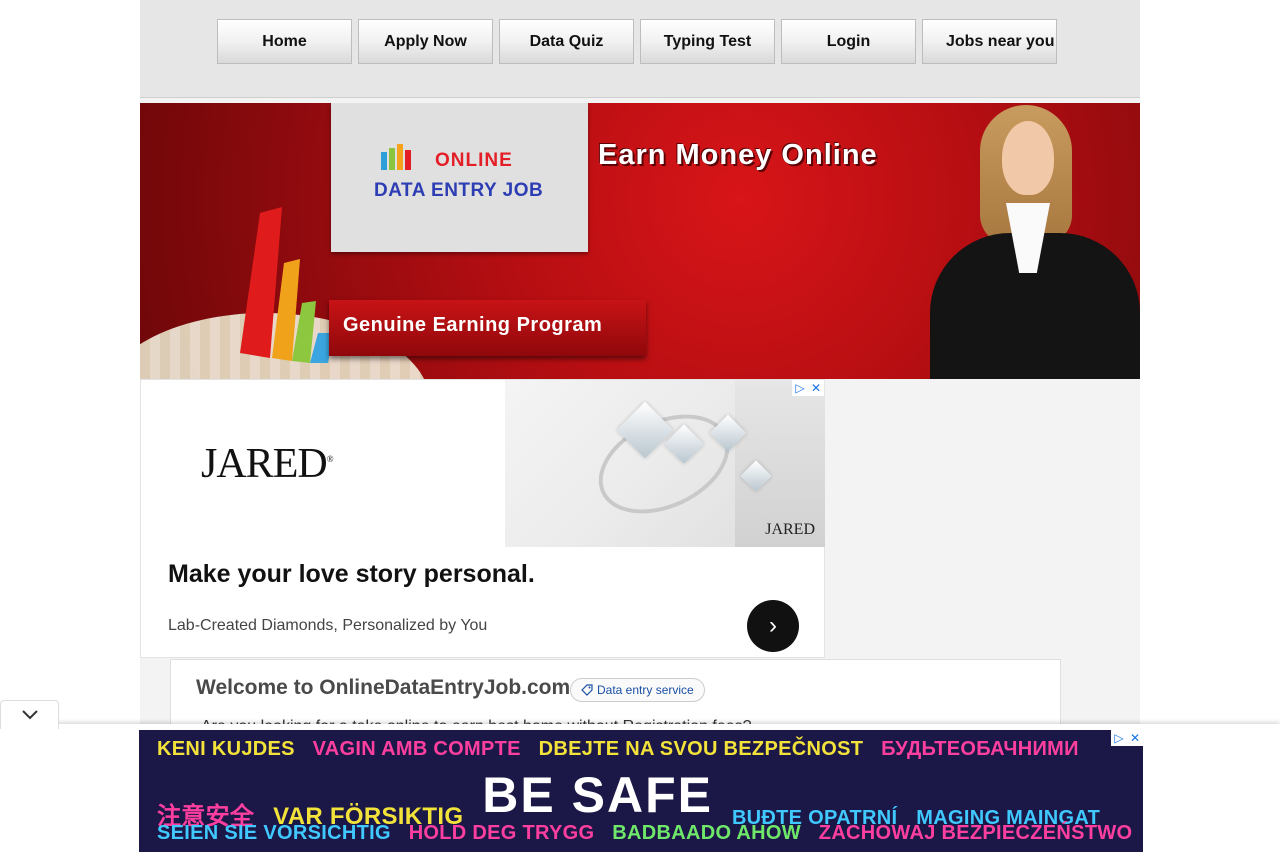 This screenshot has width=1280, height=853. Describe the element at coordinates (637, 690) in the screenshot. I see `tag-data-entry-service: Data entry service` at that location.